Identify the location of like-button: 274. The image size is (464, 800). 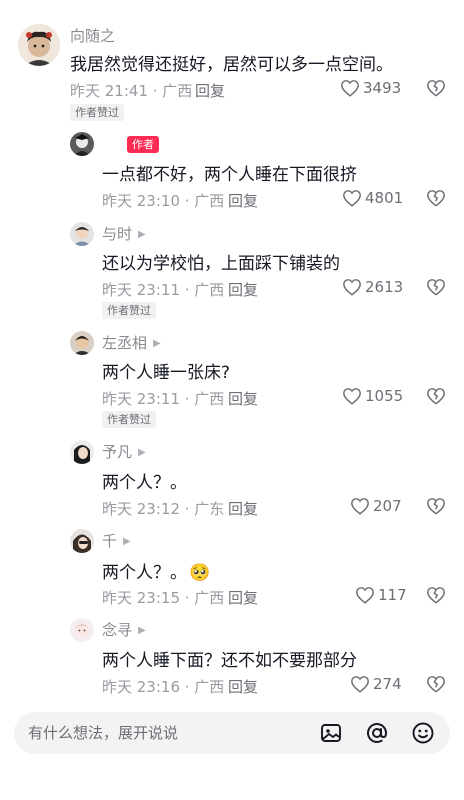
(376, 684).